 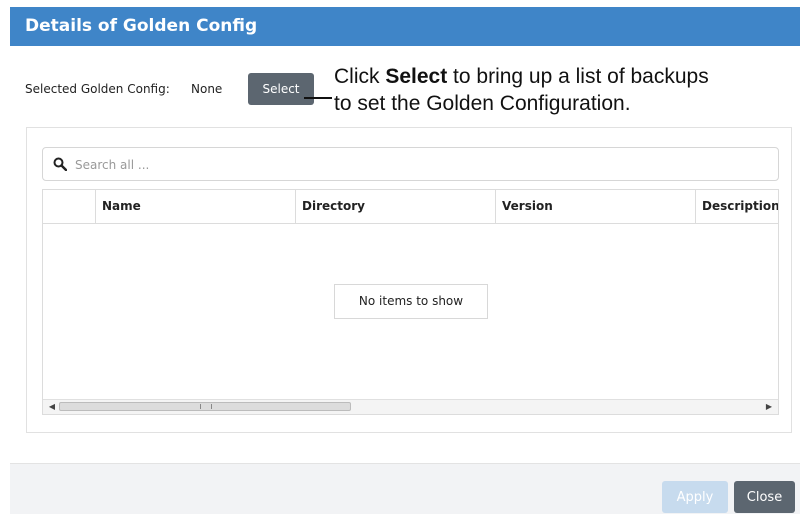 What do you see at coordinates (405, 488) in the screenshot?
I see `dialog-footer: Apply Close` at bounding box center [405, 488].